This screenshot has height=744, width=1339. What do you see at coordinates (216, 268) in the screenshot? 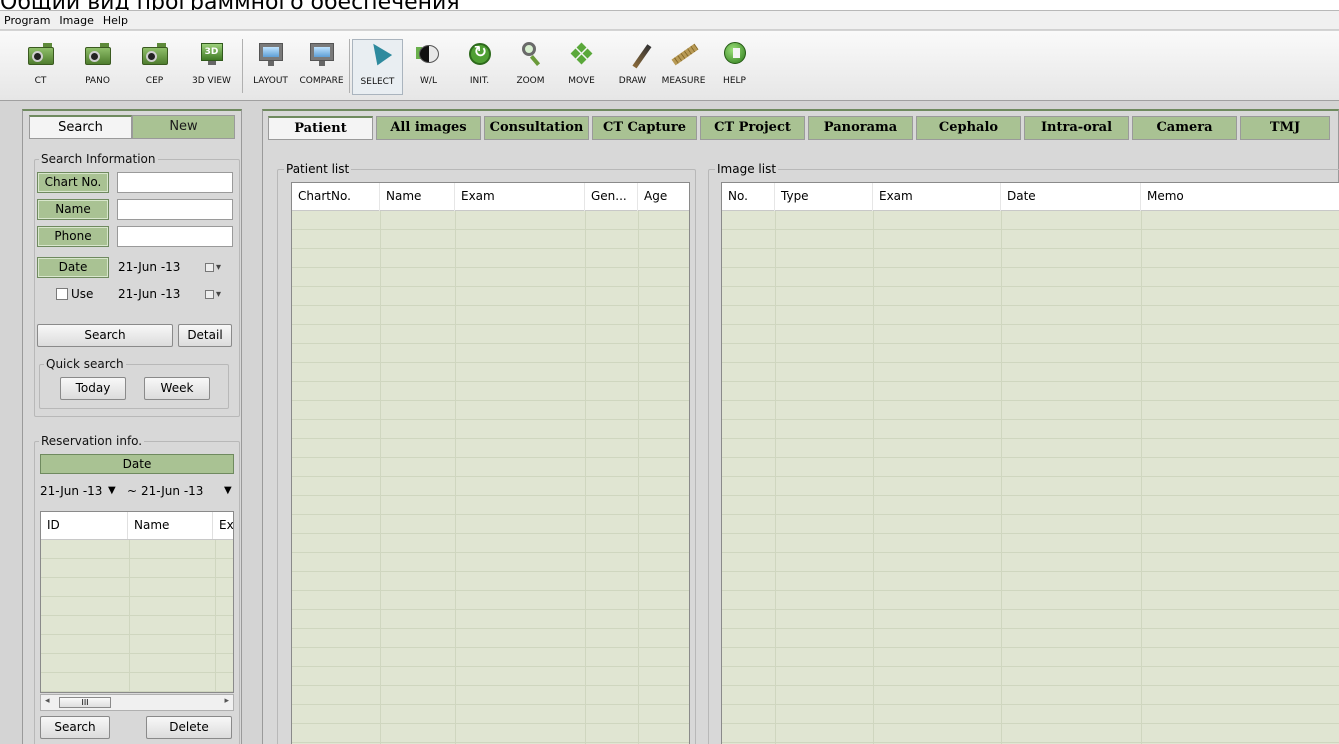
I see `date-from-calendar-dropdown: ▾` at bounding box center [216, 268].